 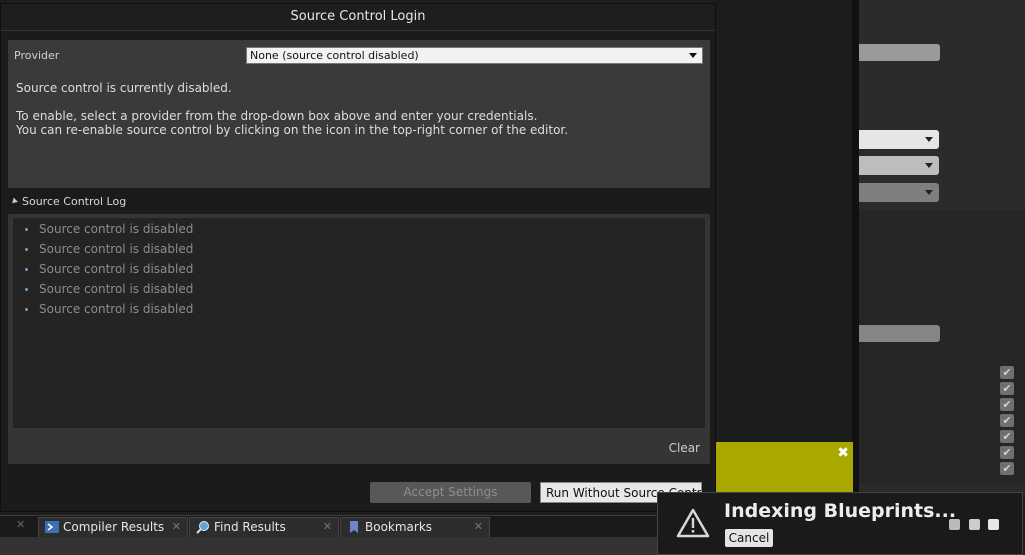 I want to click on provider-dropdown: None (source control disabled), so click(x=474, y=55).